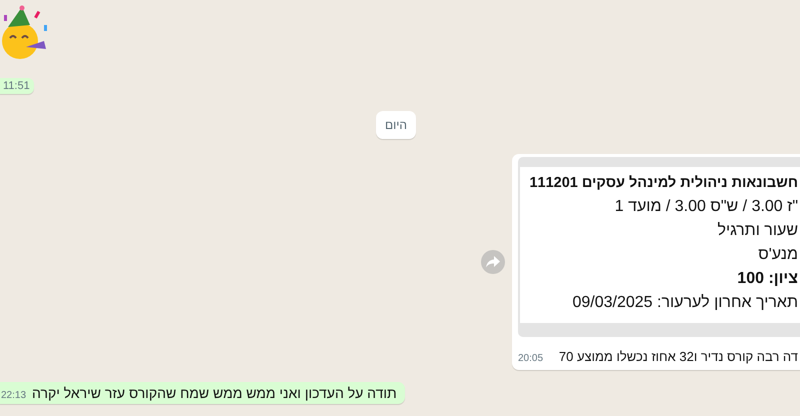 The image size is (800, 416). What do you see at coordinates (17, 86) in the screenshot?
I see `message-time: 11:51` at bounding box center [17, 86].